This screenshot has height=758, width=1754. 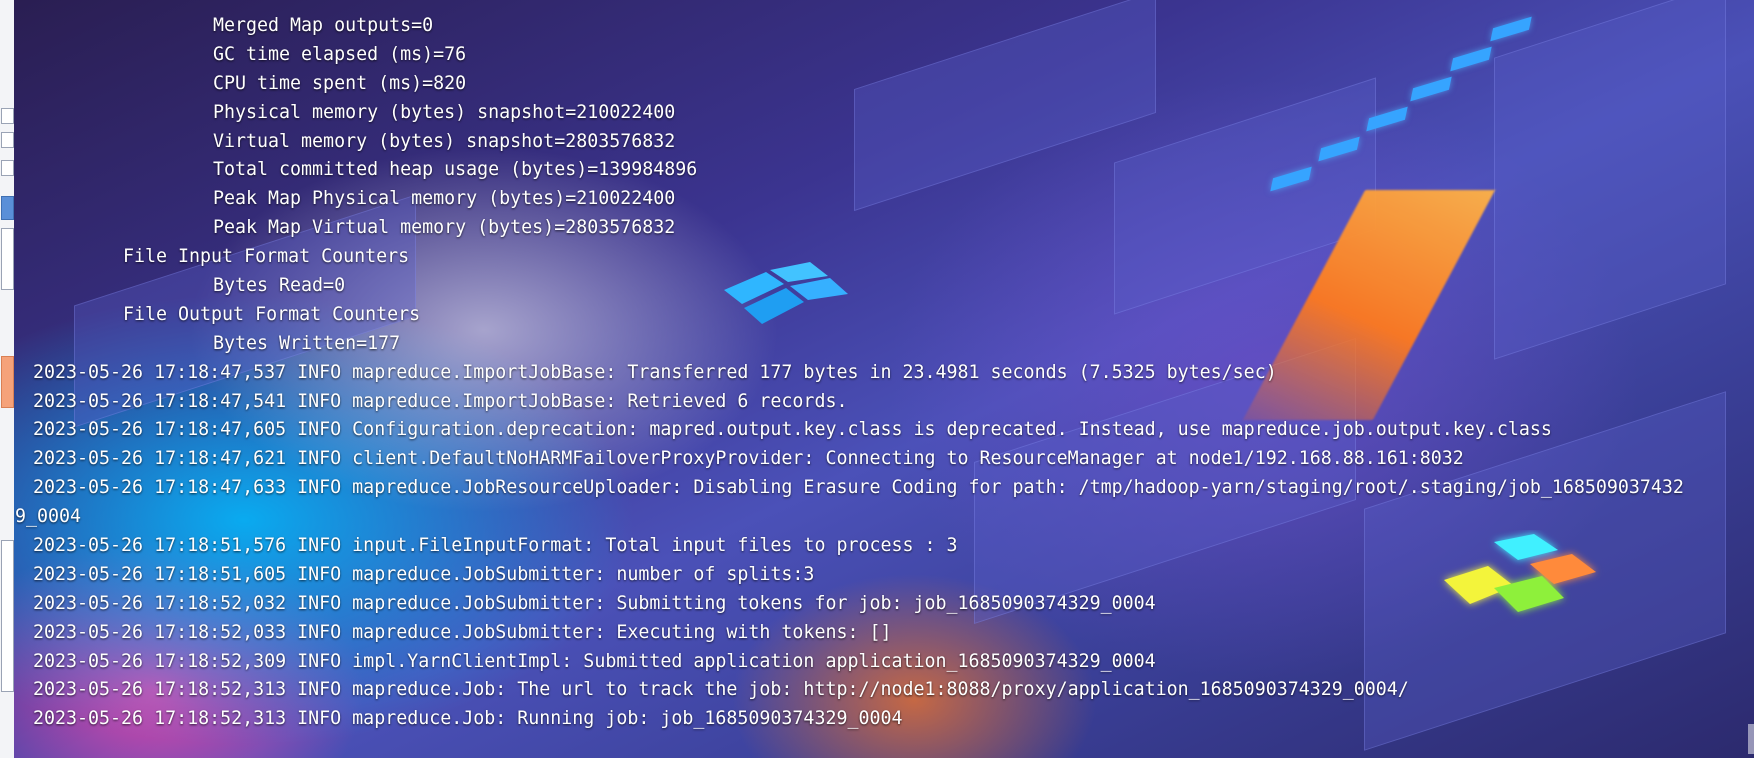 I want to click on log-line-wrapped: 9_0004, so click(x=48, y=517).